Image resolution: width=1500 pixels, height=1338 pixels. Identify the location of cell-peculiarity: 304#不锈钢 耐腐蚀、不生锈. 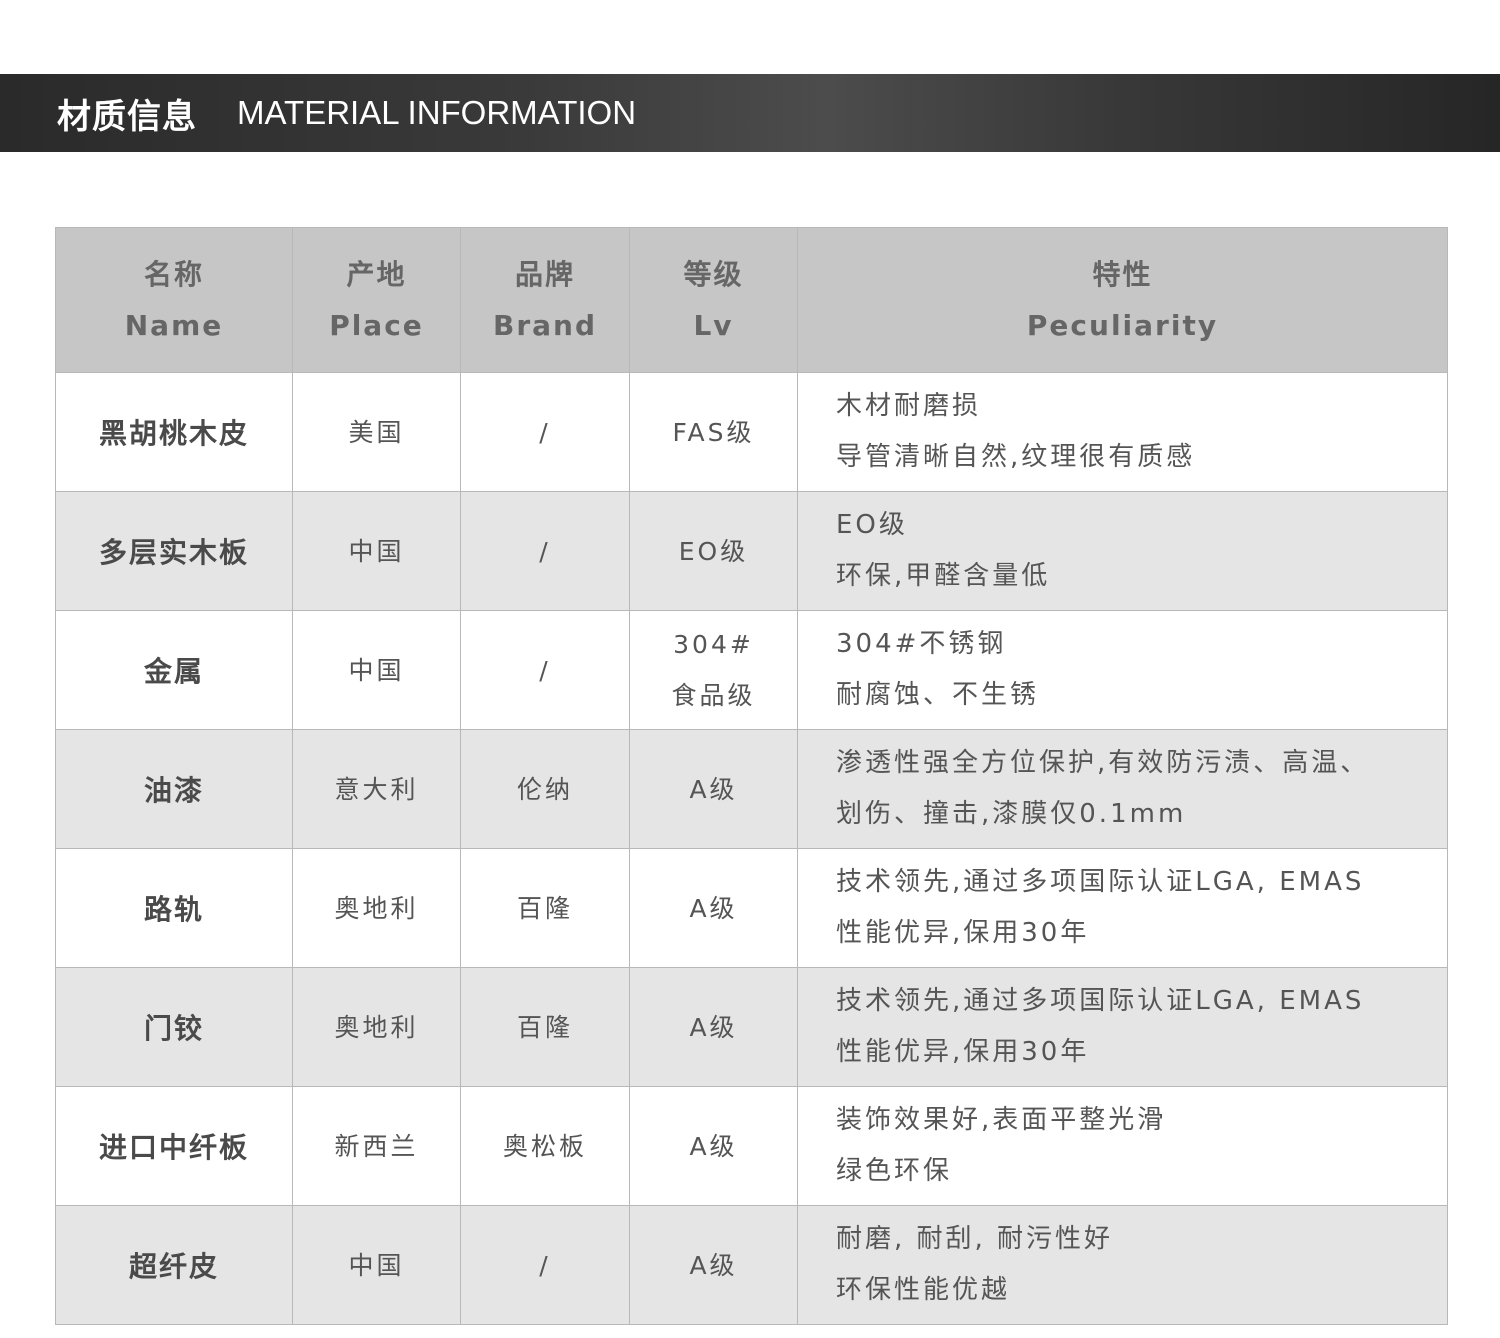
(1122, 670).